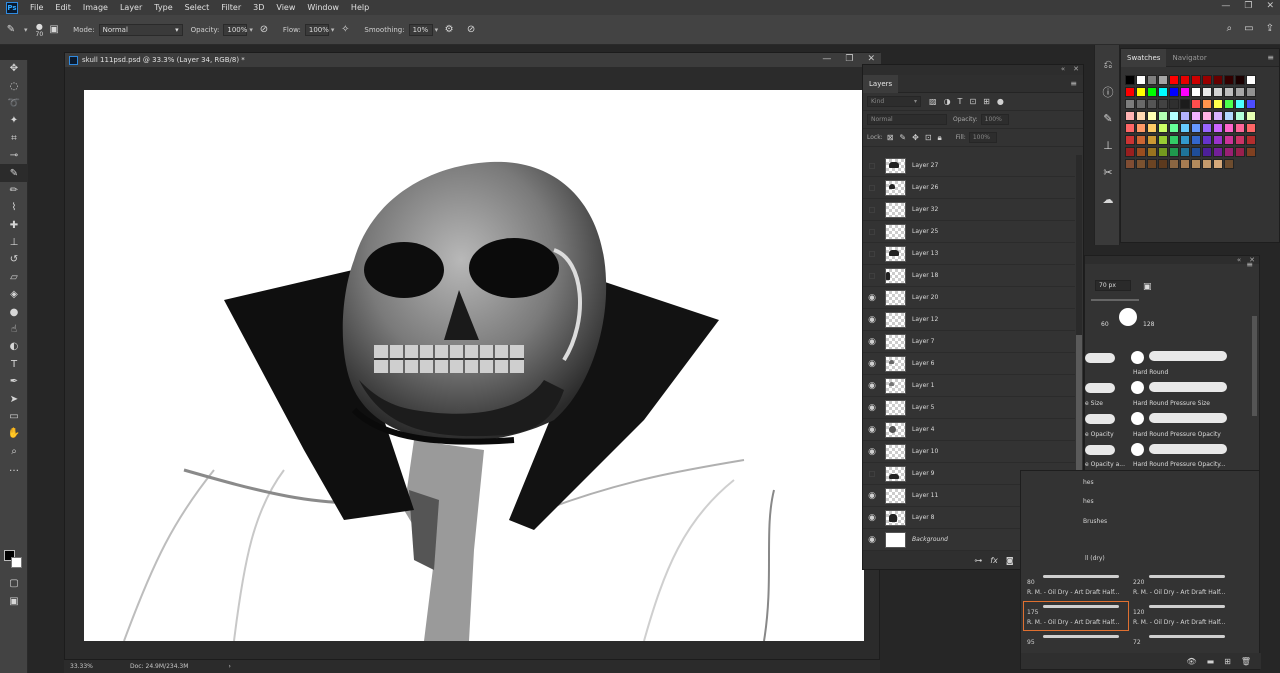  I want to click on brush-tip-preview, so click(1137, 357).